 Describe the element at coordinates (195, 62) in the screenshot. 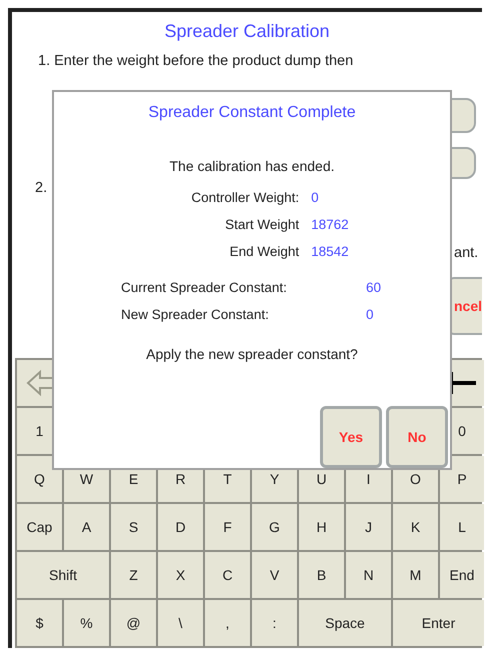

I see `instruction-text: 1. Enter the weight before the product dump then` at that location.